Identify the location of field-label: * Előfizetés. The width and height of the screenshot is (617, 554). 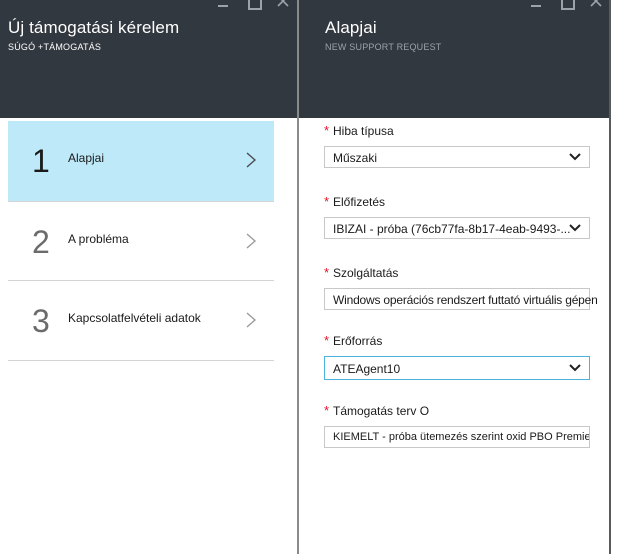
(457, 202).